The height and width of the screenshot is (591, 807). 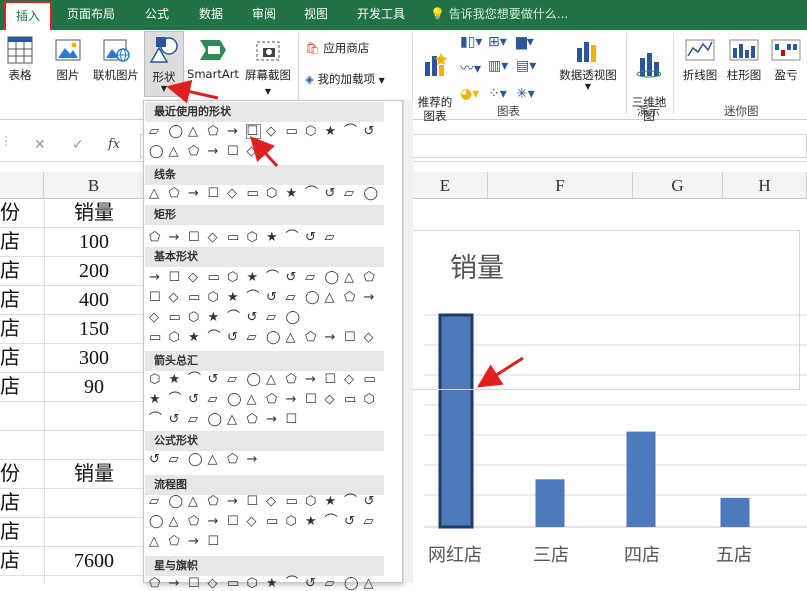 I want to click on column-header-h: H, so click(x=765, y=185).